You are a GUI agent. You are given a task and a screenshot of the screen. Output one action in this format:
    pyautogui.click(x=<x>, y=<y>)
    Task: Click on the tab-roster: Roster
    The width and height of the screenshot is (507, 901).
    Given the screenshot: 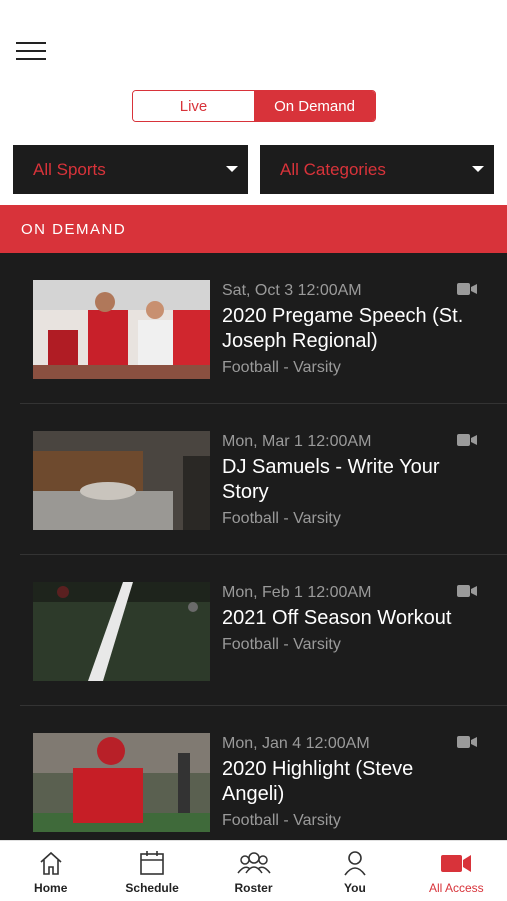 What is the action you would take?
    pyautogui.click(x=253, y=871)
    